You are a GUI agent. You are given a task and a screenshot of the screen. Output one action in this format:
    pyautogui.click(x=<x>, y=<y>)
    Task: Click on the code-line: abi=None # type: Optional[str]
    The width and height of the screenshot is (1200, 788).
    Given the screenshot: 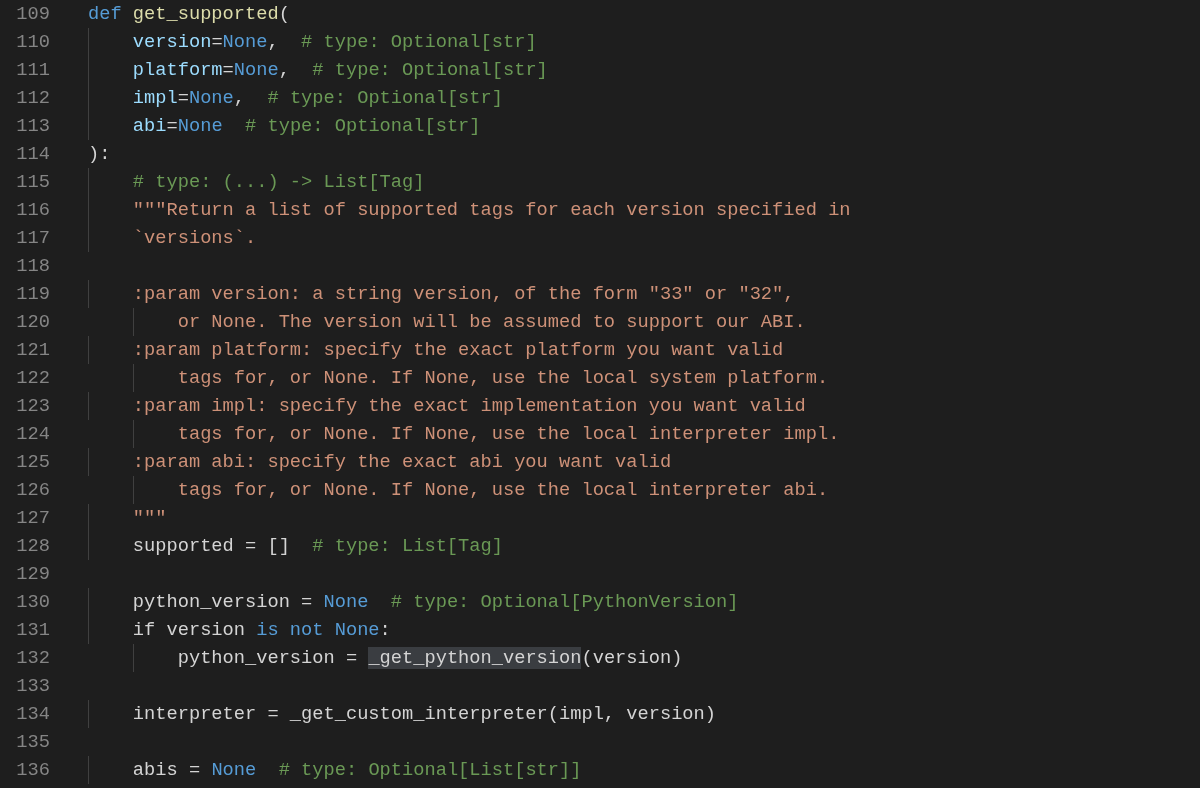 What is the action you would take?
    pyautogui.click(x=284, y=126)
    